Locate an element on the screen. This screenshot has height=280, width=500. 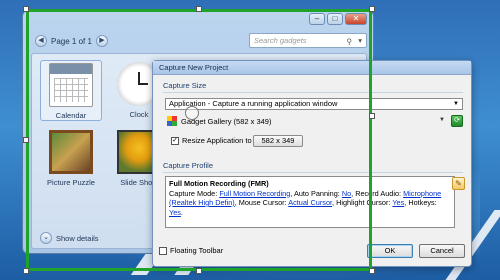
highlight-cursor-link: Yes is located at coordinates (398, 202).